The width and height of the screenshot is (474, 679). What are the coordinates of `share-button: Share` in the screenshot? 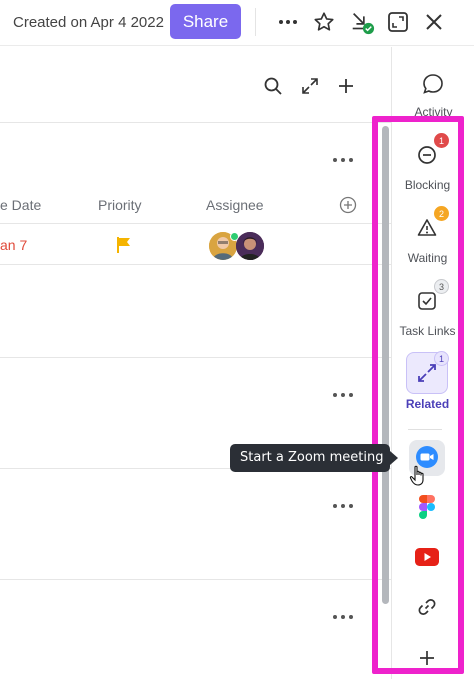 It's located at (205, 21).